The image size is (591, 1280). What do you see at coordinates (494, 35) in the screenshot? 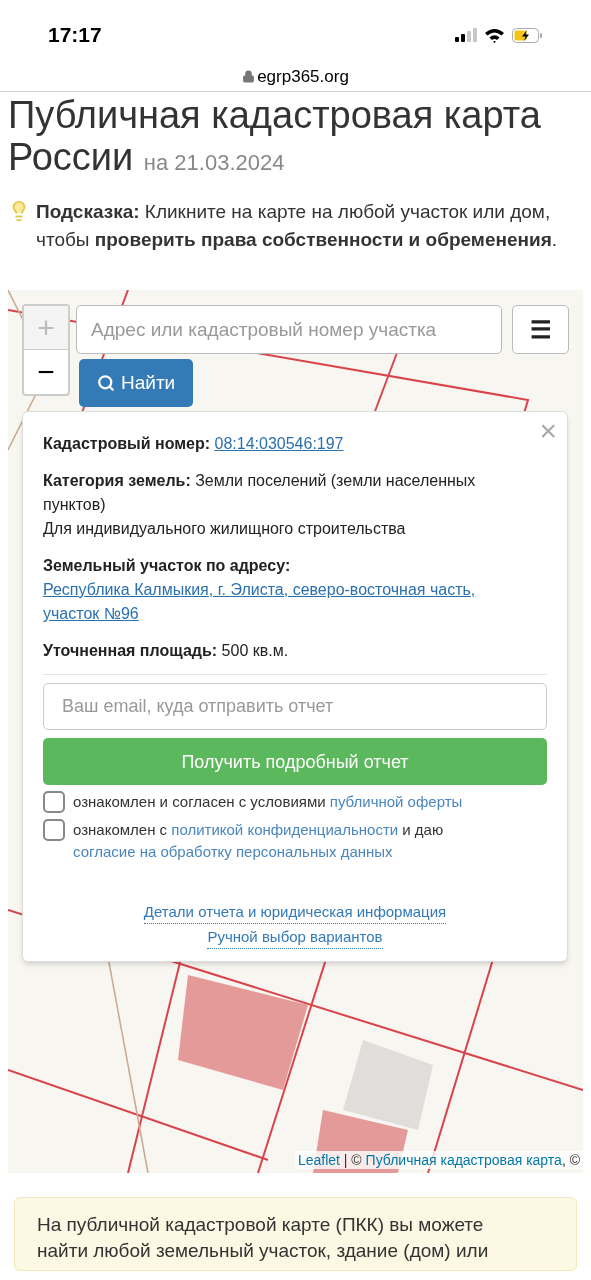
I see `wifi-icon` at bounding box center [494, 35].